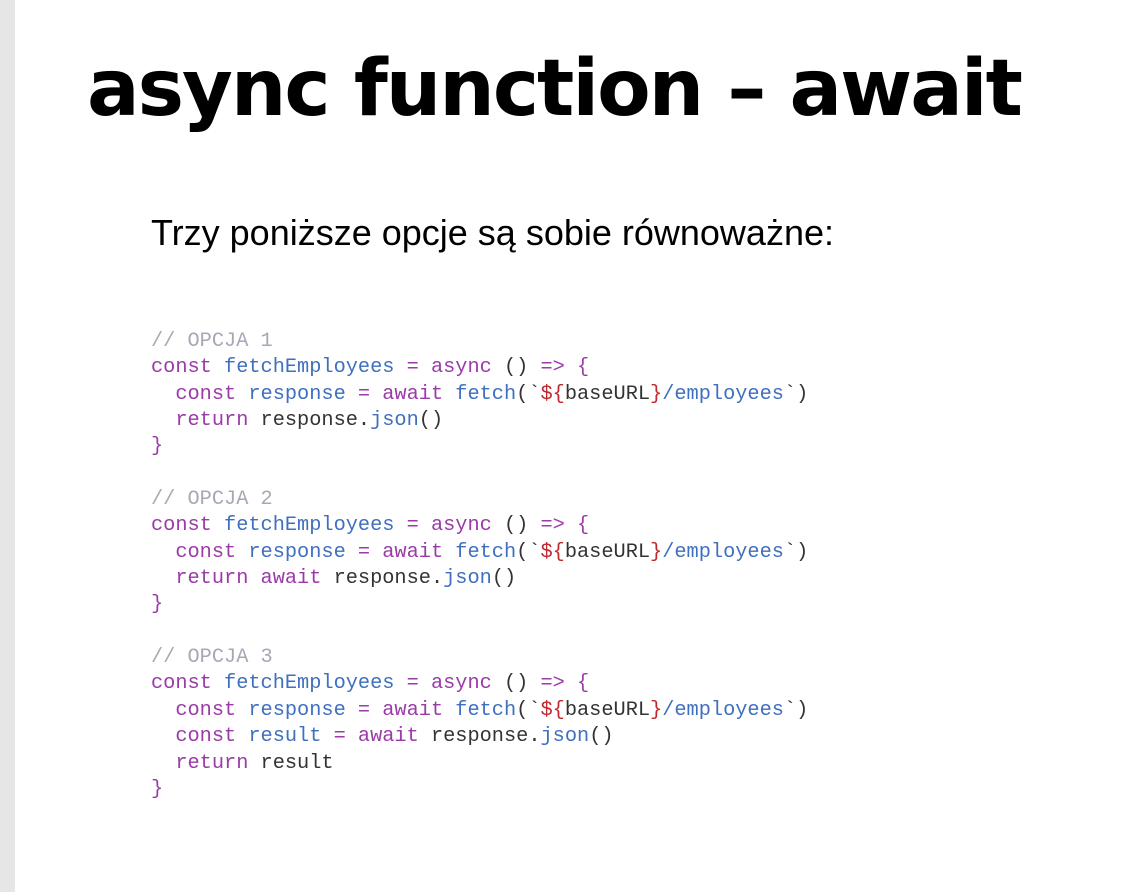 Image resolution: width=1135 pixels, height=892 pixels. Describe the element at coordinates (479, 737) in the screenshot. I see `code-line: const result = await response.json()` at that location.